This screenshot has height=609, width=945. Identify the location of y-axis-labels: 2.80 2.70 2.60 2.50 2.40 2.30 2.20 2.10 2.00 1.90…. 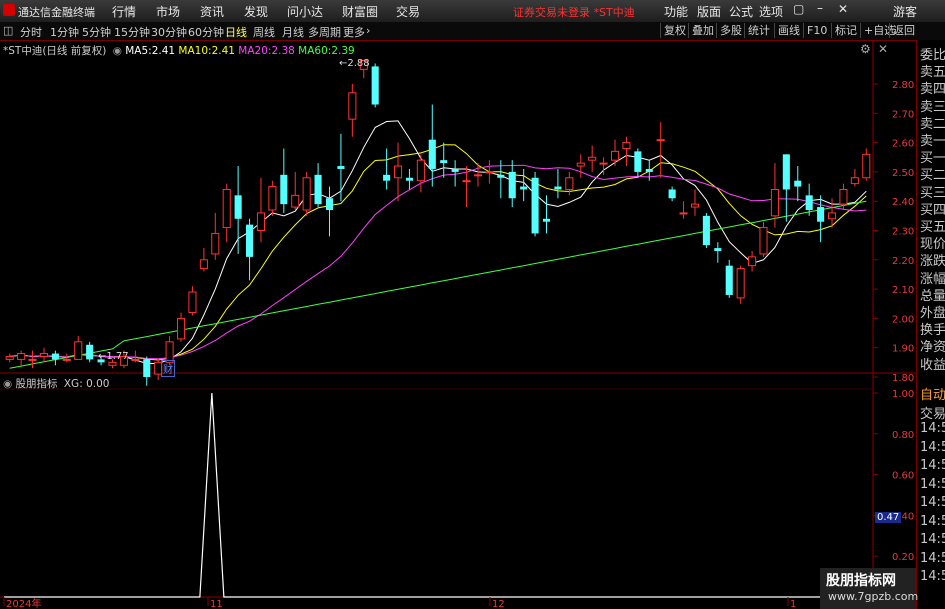
(893, 321).